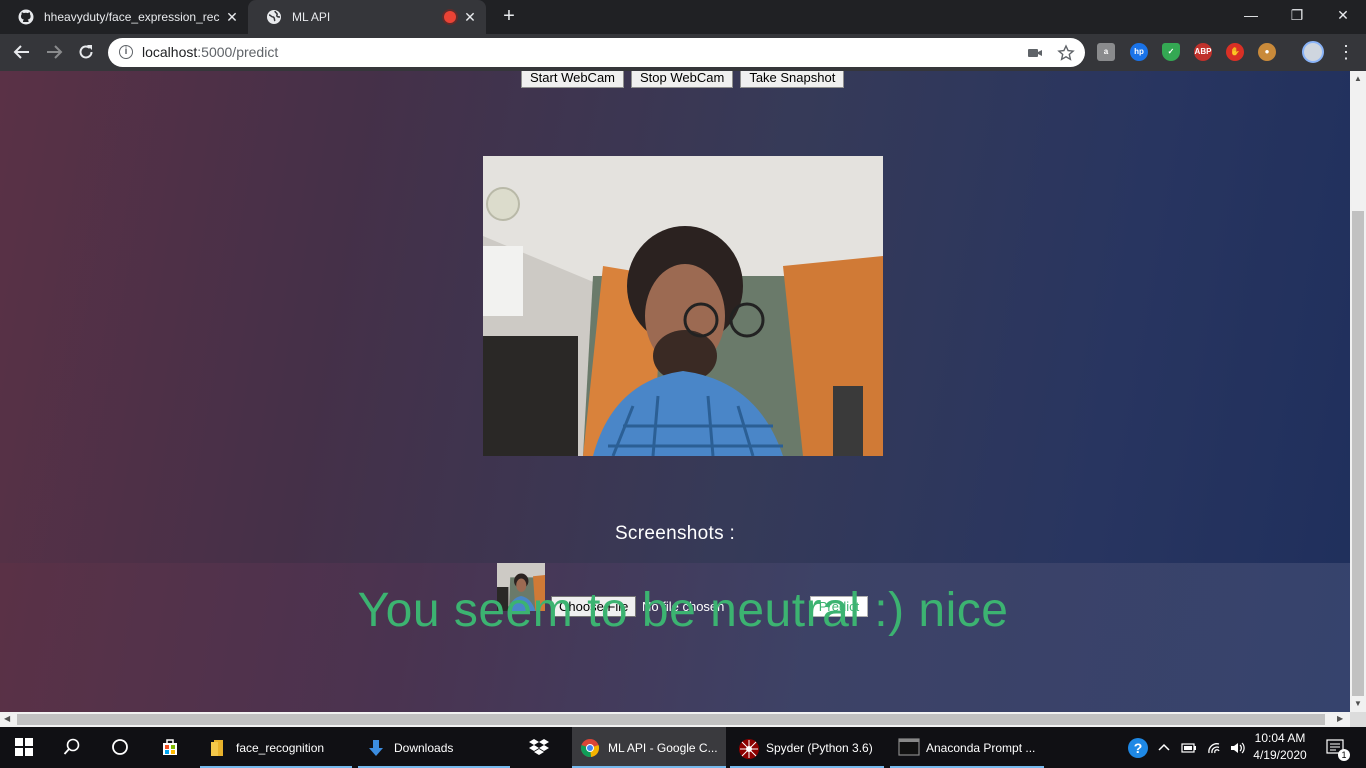 The width and height of the screenshot is (1366, 768). Describe the element at coordinates (367, 17) in the screenshot. I see `tab-ml-api: ML API ✕` at that location.